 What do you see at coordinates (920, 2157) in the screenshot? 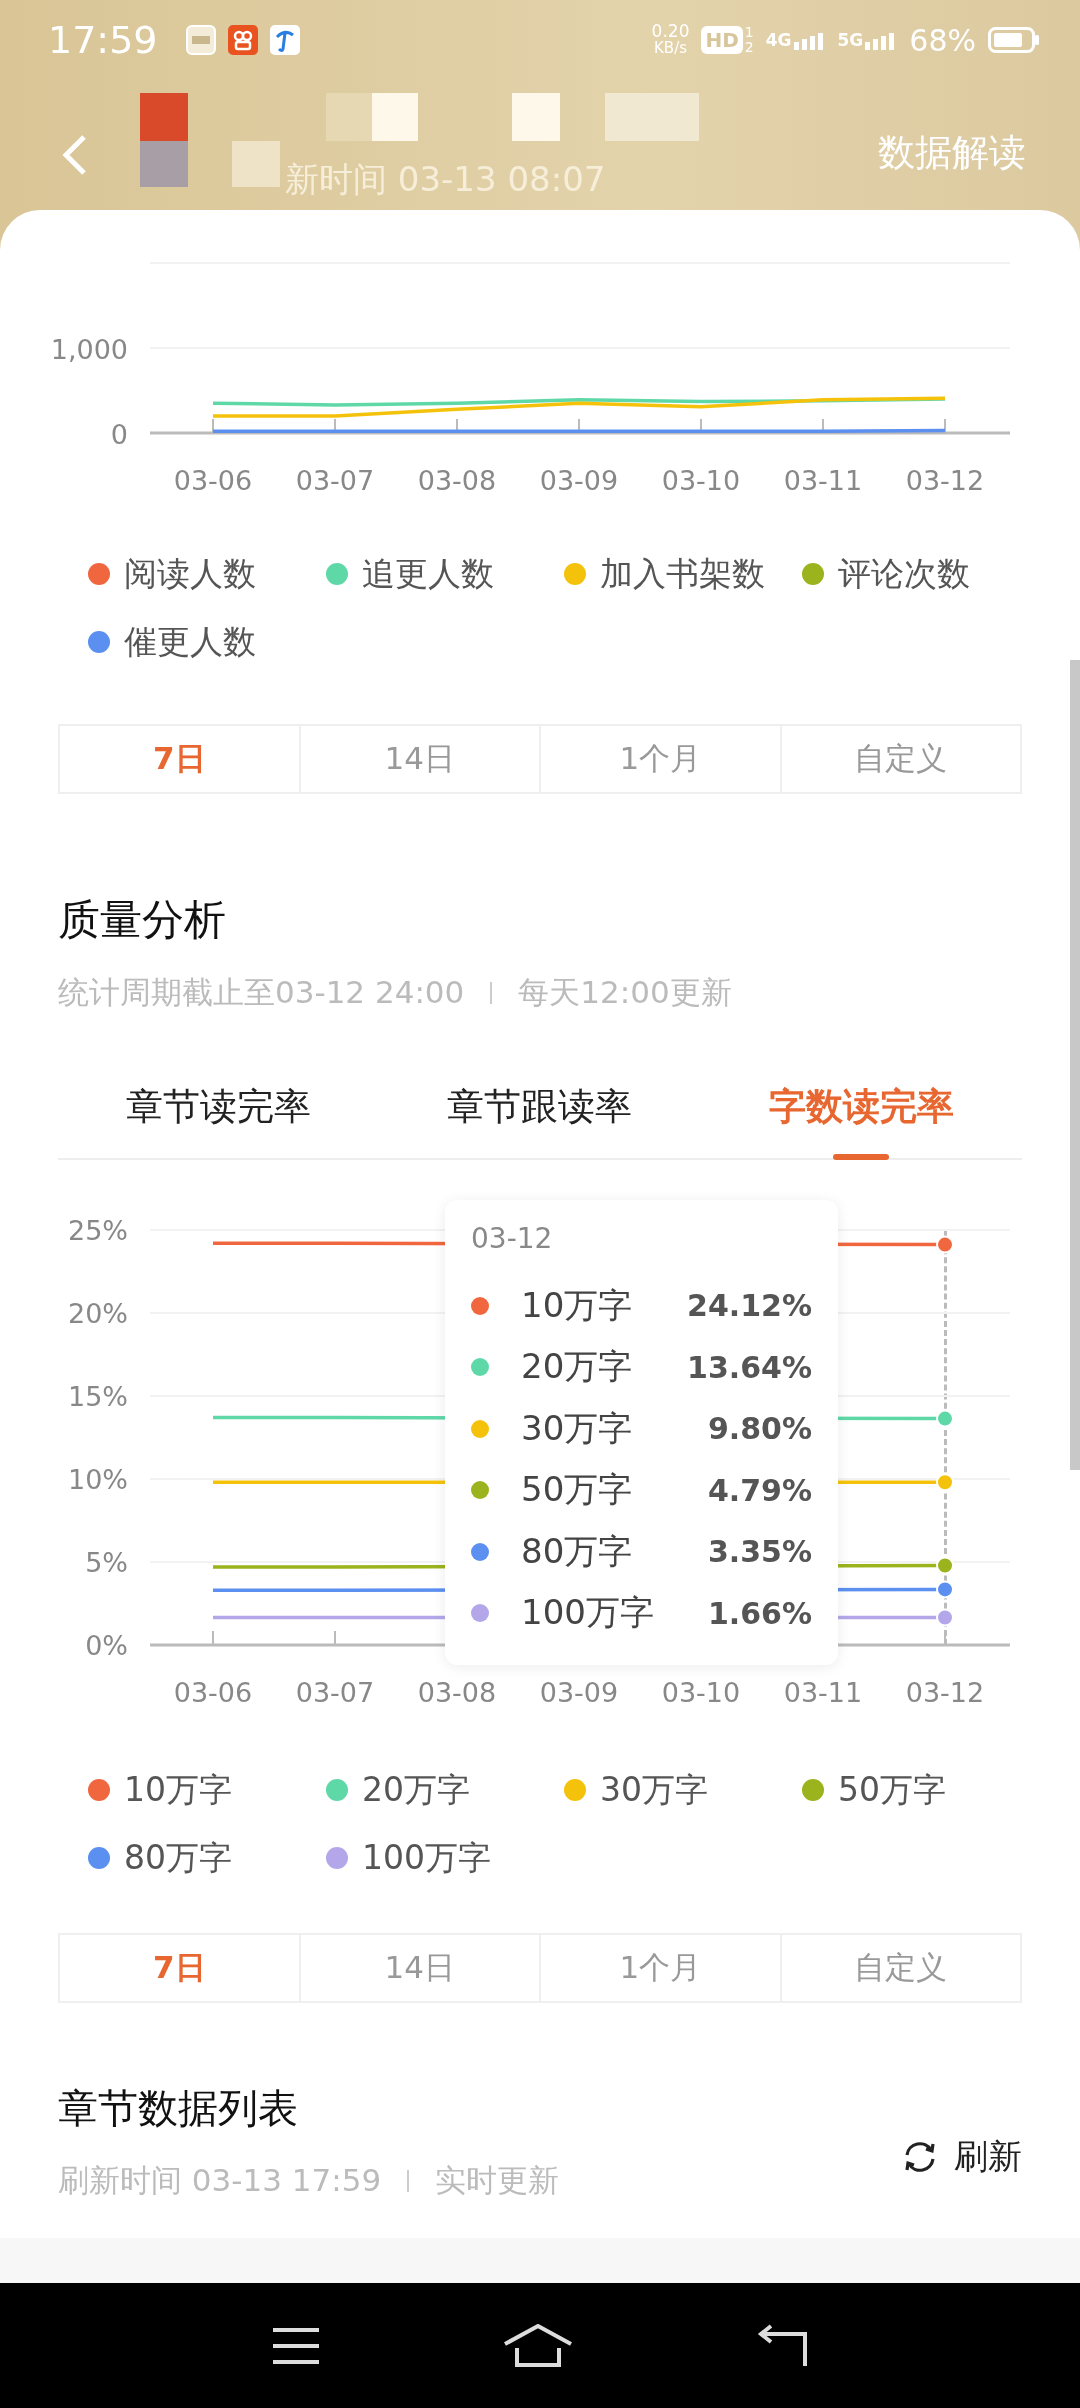
I see `refresh-icon` at bounding box center [920, 2157].